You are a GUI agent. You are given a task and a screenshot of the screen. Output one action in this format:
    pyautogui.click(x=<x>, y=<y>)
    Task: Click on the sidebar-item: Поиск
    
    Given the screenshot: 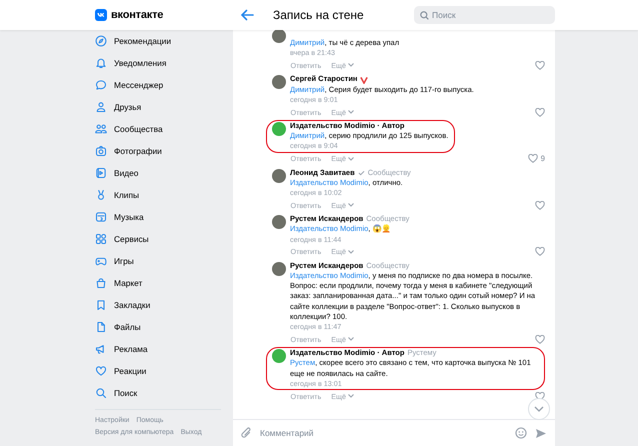 What is the action you would take?
    pyautogui.click(x=164, y=393)
    